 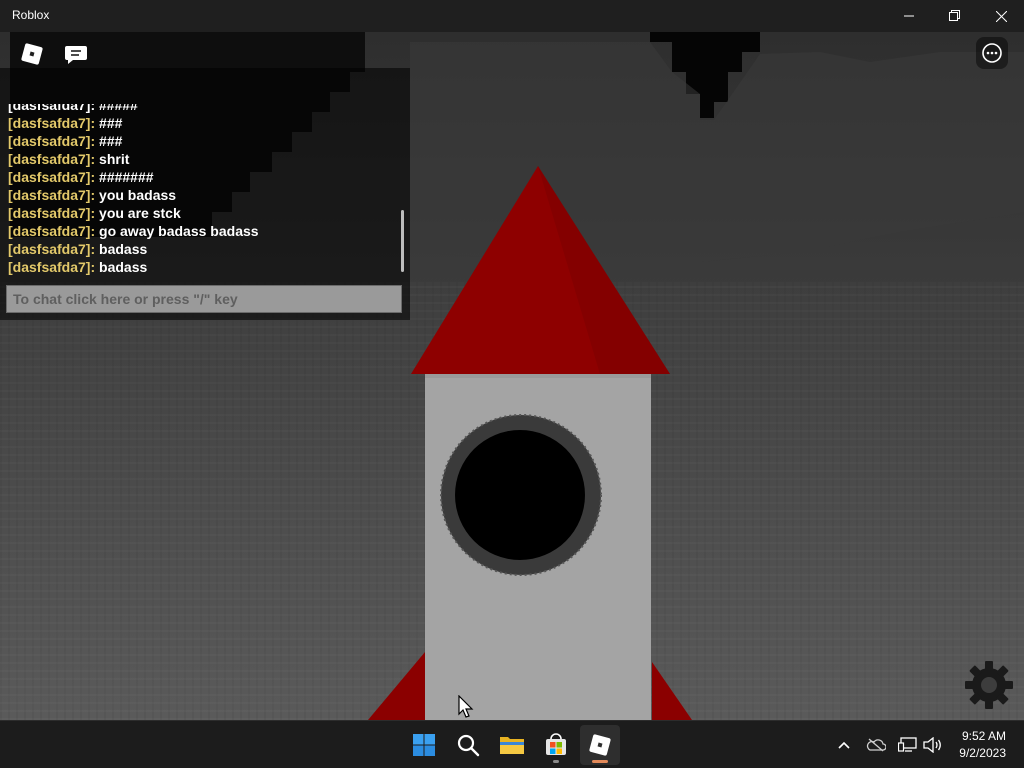 What do you see at coordinates (32, 54) in the screenshot?
I see `roblox-menu-icon` at bounding box center [32, 54].